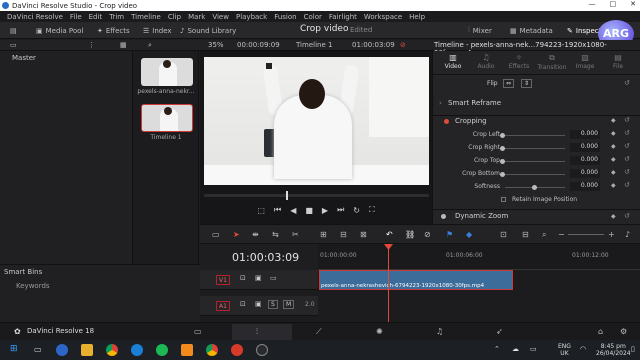 The image size is (640, 360). I want to click on speaker-icon: ♪, so click(627, 234).